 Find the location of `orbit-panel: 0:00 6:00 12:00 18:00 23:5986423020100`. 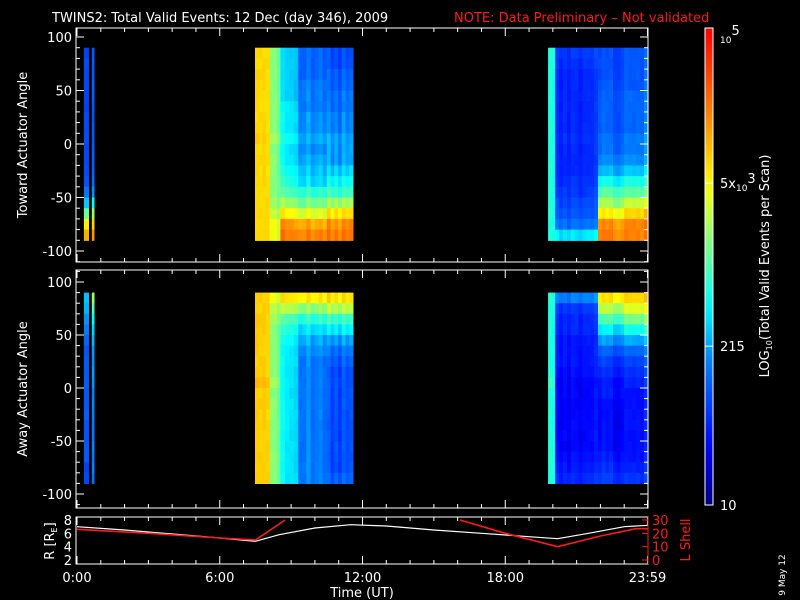

orbit-panel: 0:00 6:00 12:00 18:00 23:5986423020100 is located at coordinates (365, 550).